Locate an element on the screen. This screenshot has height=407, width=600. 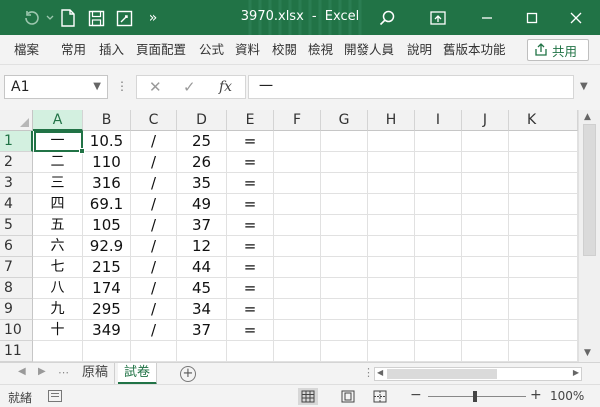
cell-c9: / is located at coordinates (154, 309).